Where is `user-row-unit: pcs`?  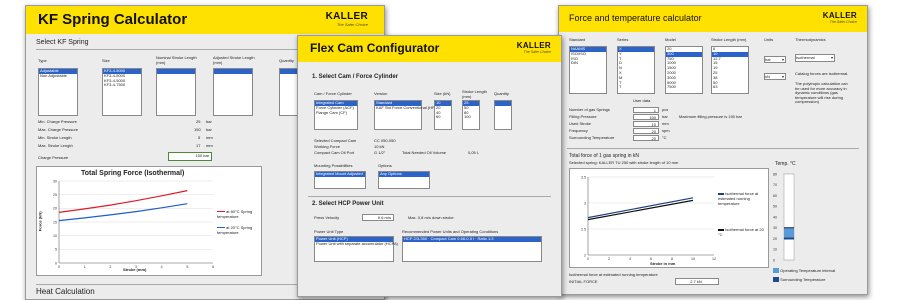 user-row-unit: pcs is located at coordinates (665, 109).